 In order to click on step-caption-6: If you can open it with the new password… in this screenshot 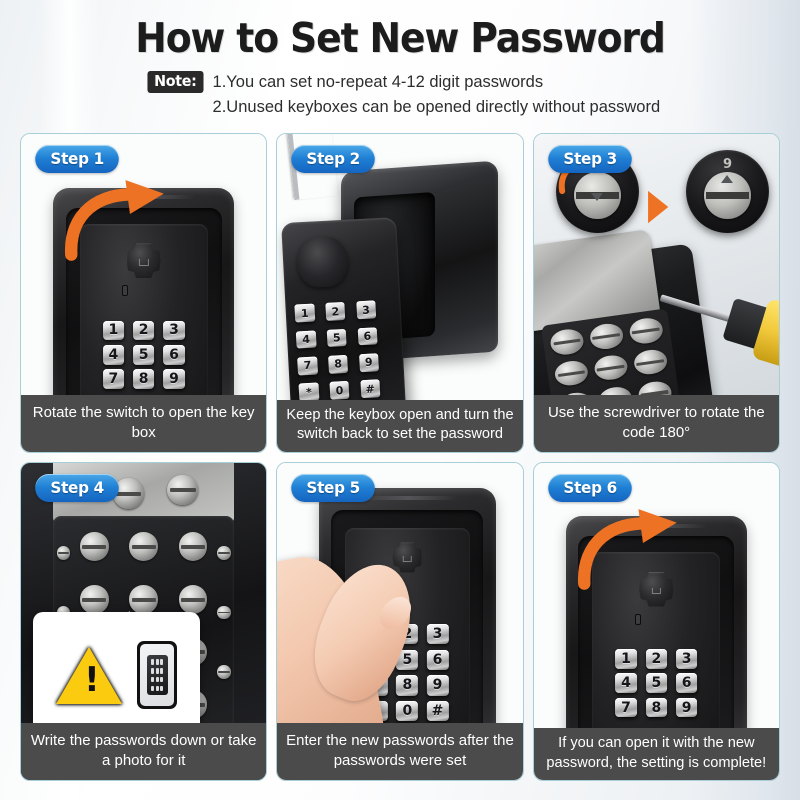, I will do `click(656, 754)`.